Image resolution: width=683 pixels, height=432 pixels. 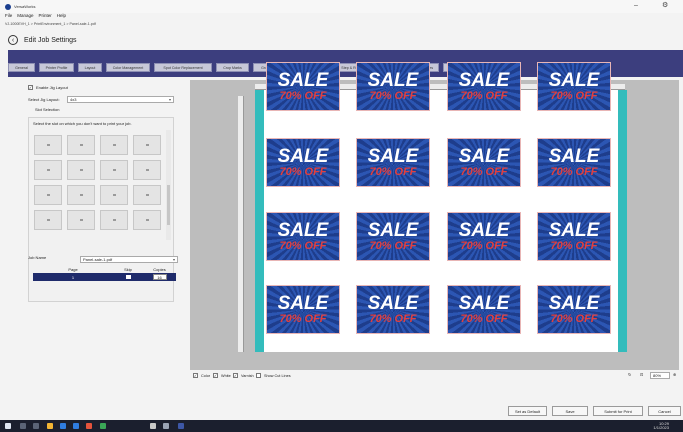 What do you see at coordinates (63, 426) in the screenshot?
I see `store-icon` at bounding box center [63, 426].